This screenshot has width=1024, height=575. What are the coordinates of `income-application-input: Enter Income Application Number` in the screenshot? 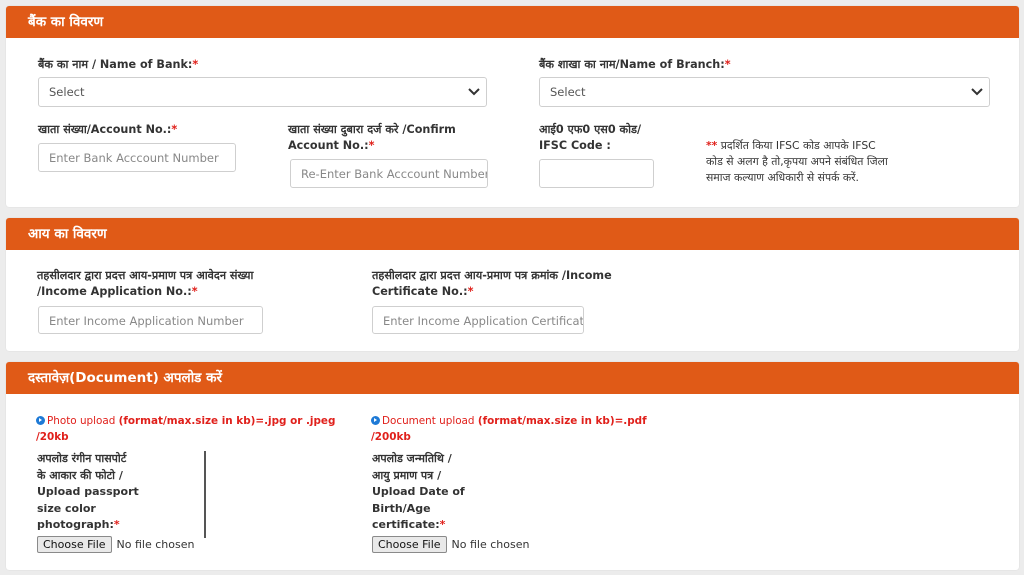 It's located at (150, 320).